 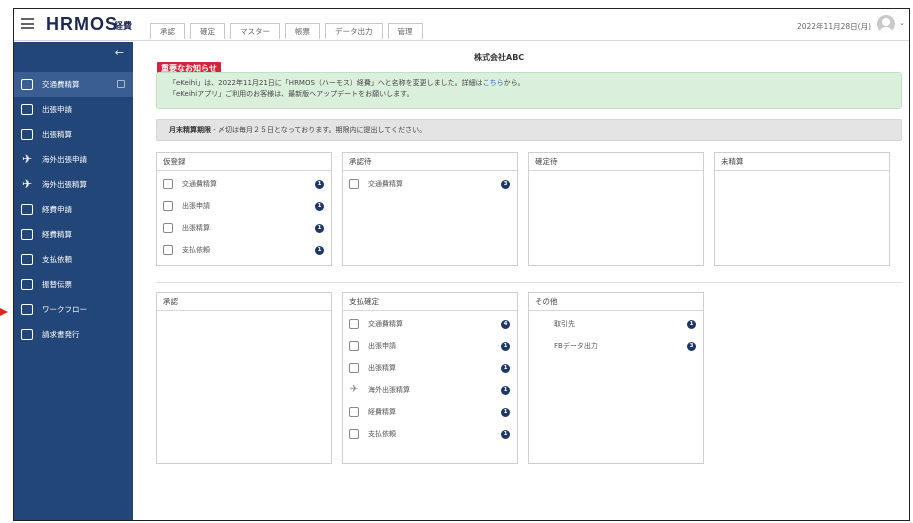 I want to click on panel-title: 支払確定, so click(x=430, y=302).